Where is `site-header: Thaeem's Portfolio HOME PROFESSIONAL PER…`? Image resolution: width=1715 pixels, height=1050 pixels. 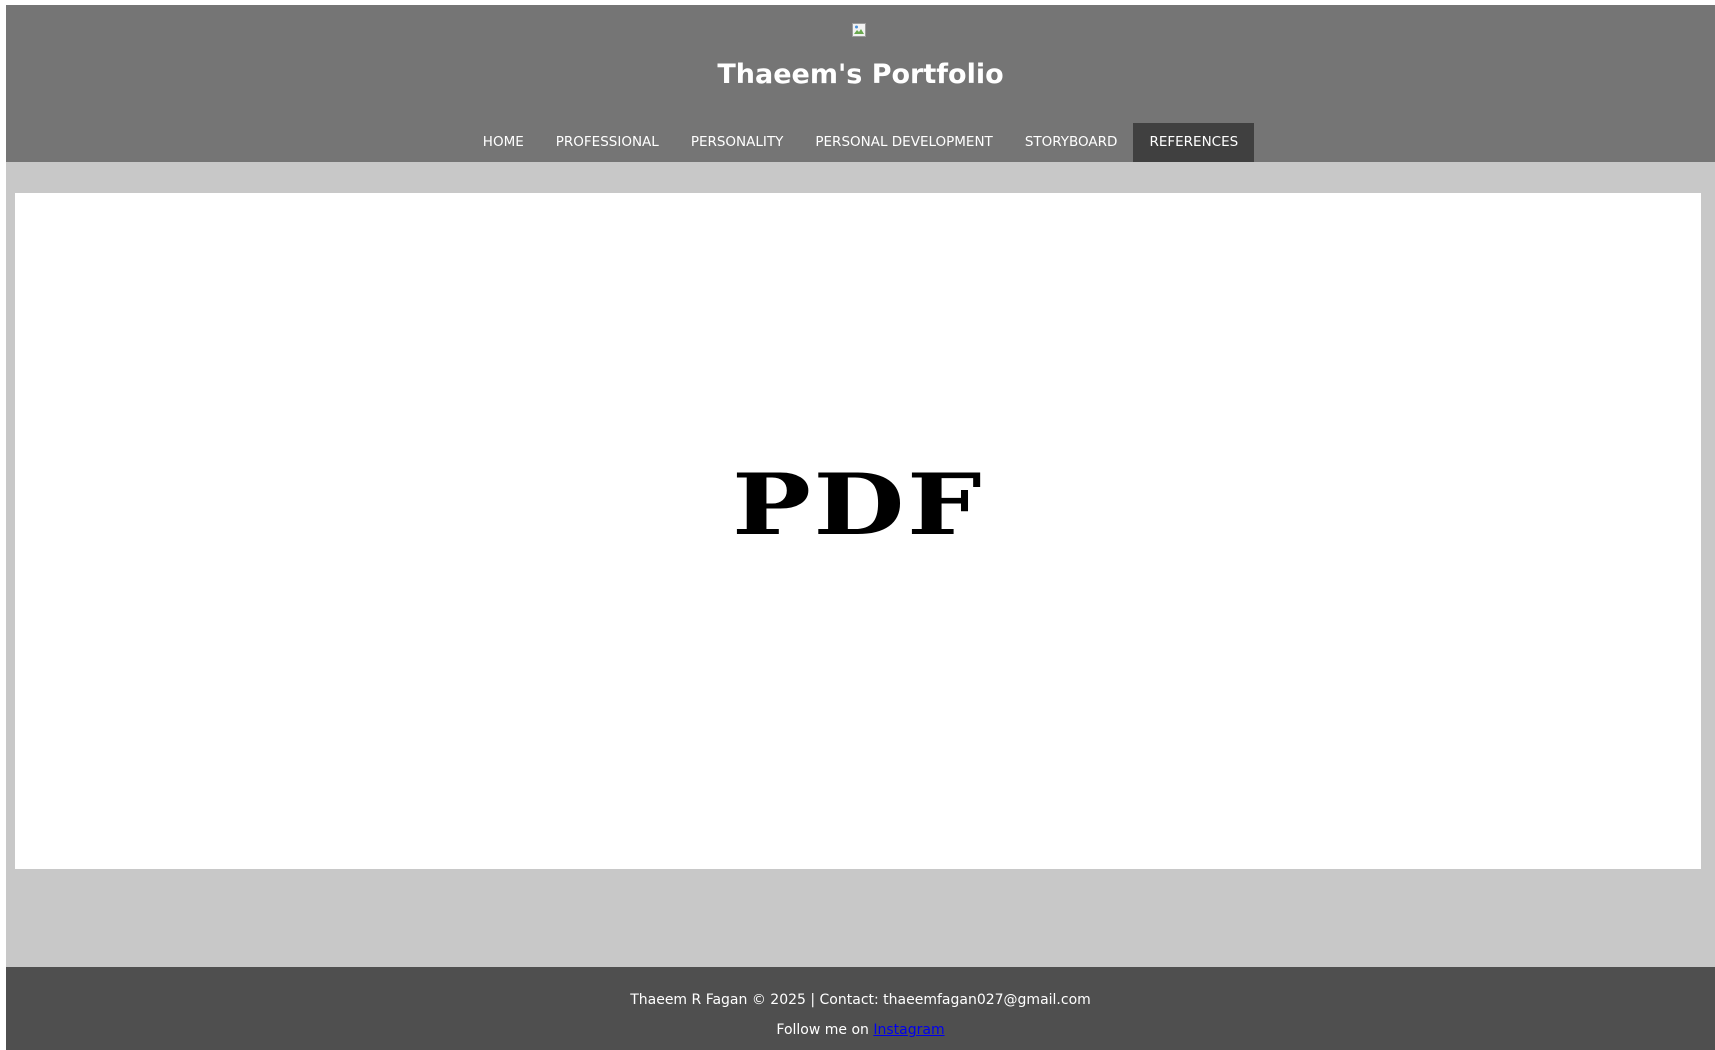
site-header: Thaeem's Portfolio HOME PROFESSIONAL PER… is located at coordinates (860, 83).